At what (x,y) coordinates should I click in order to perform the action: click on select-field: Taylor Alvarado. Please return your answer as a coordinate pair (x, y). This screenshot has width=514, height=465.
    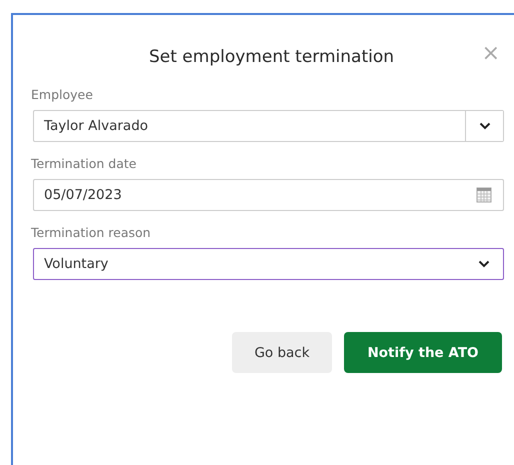
    Looking at the image, I should click on (268, 126).